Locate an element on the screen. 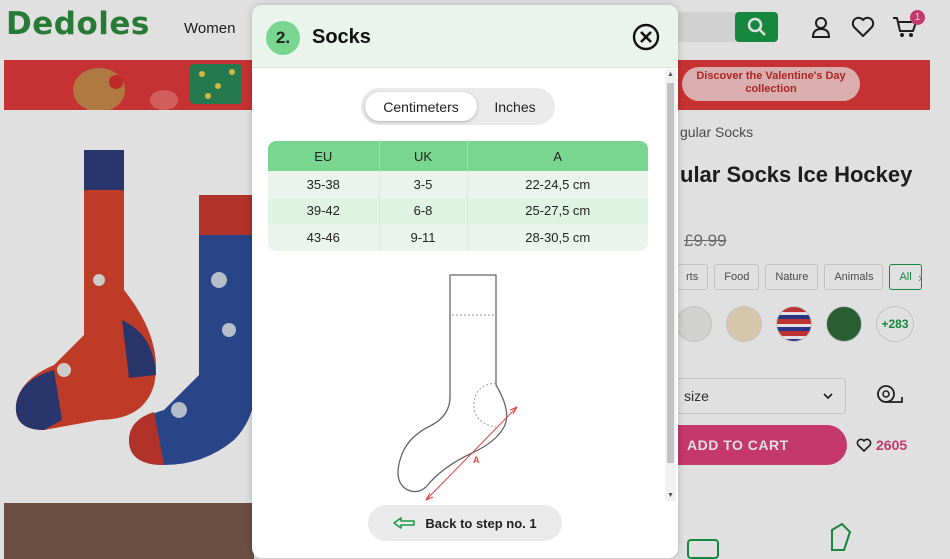 This screenshot has height=559, width=950. table-cell: 35-38 is located at coordinates (324, 184).